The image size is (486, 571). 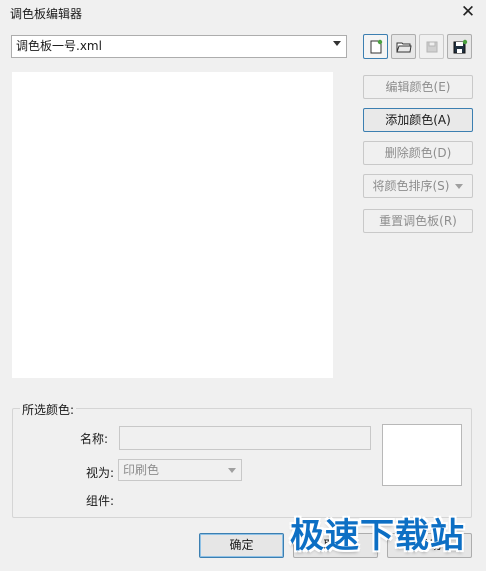 I want to click on view-as-label: 视为:, so click(x=100, y=473).